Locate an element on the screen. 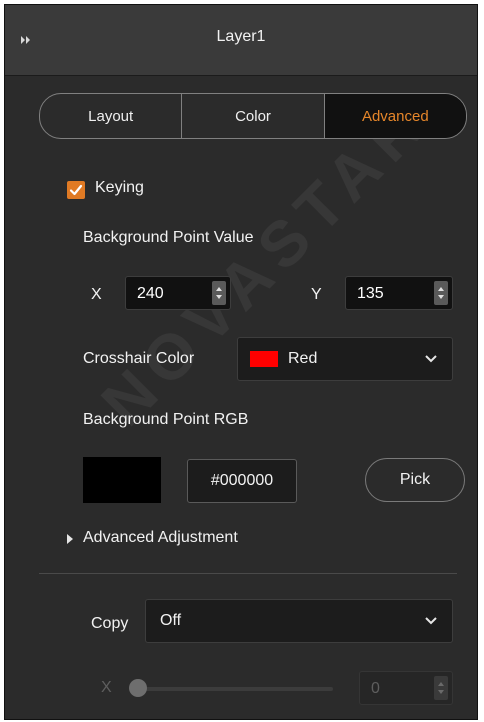 The width and height of the screenshot is (484, 722). crosshair-color-label: Crosshair Color is located at coordinates (139, 358).